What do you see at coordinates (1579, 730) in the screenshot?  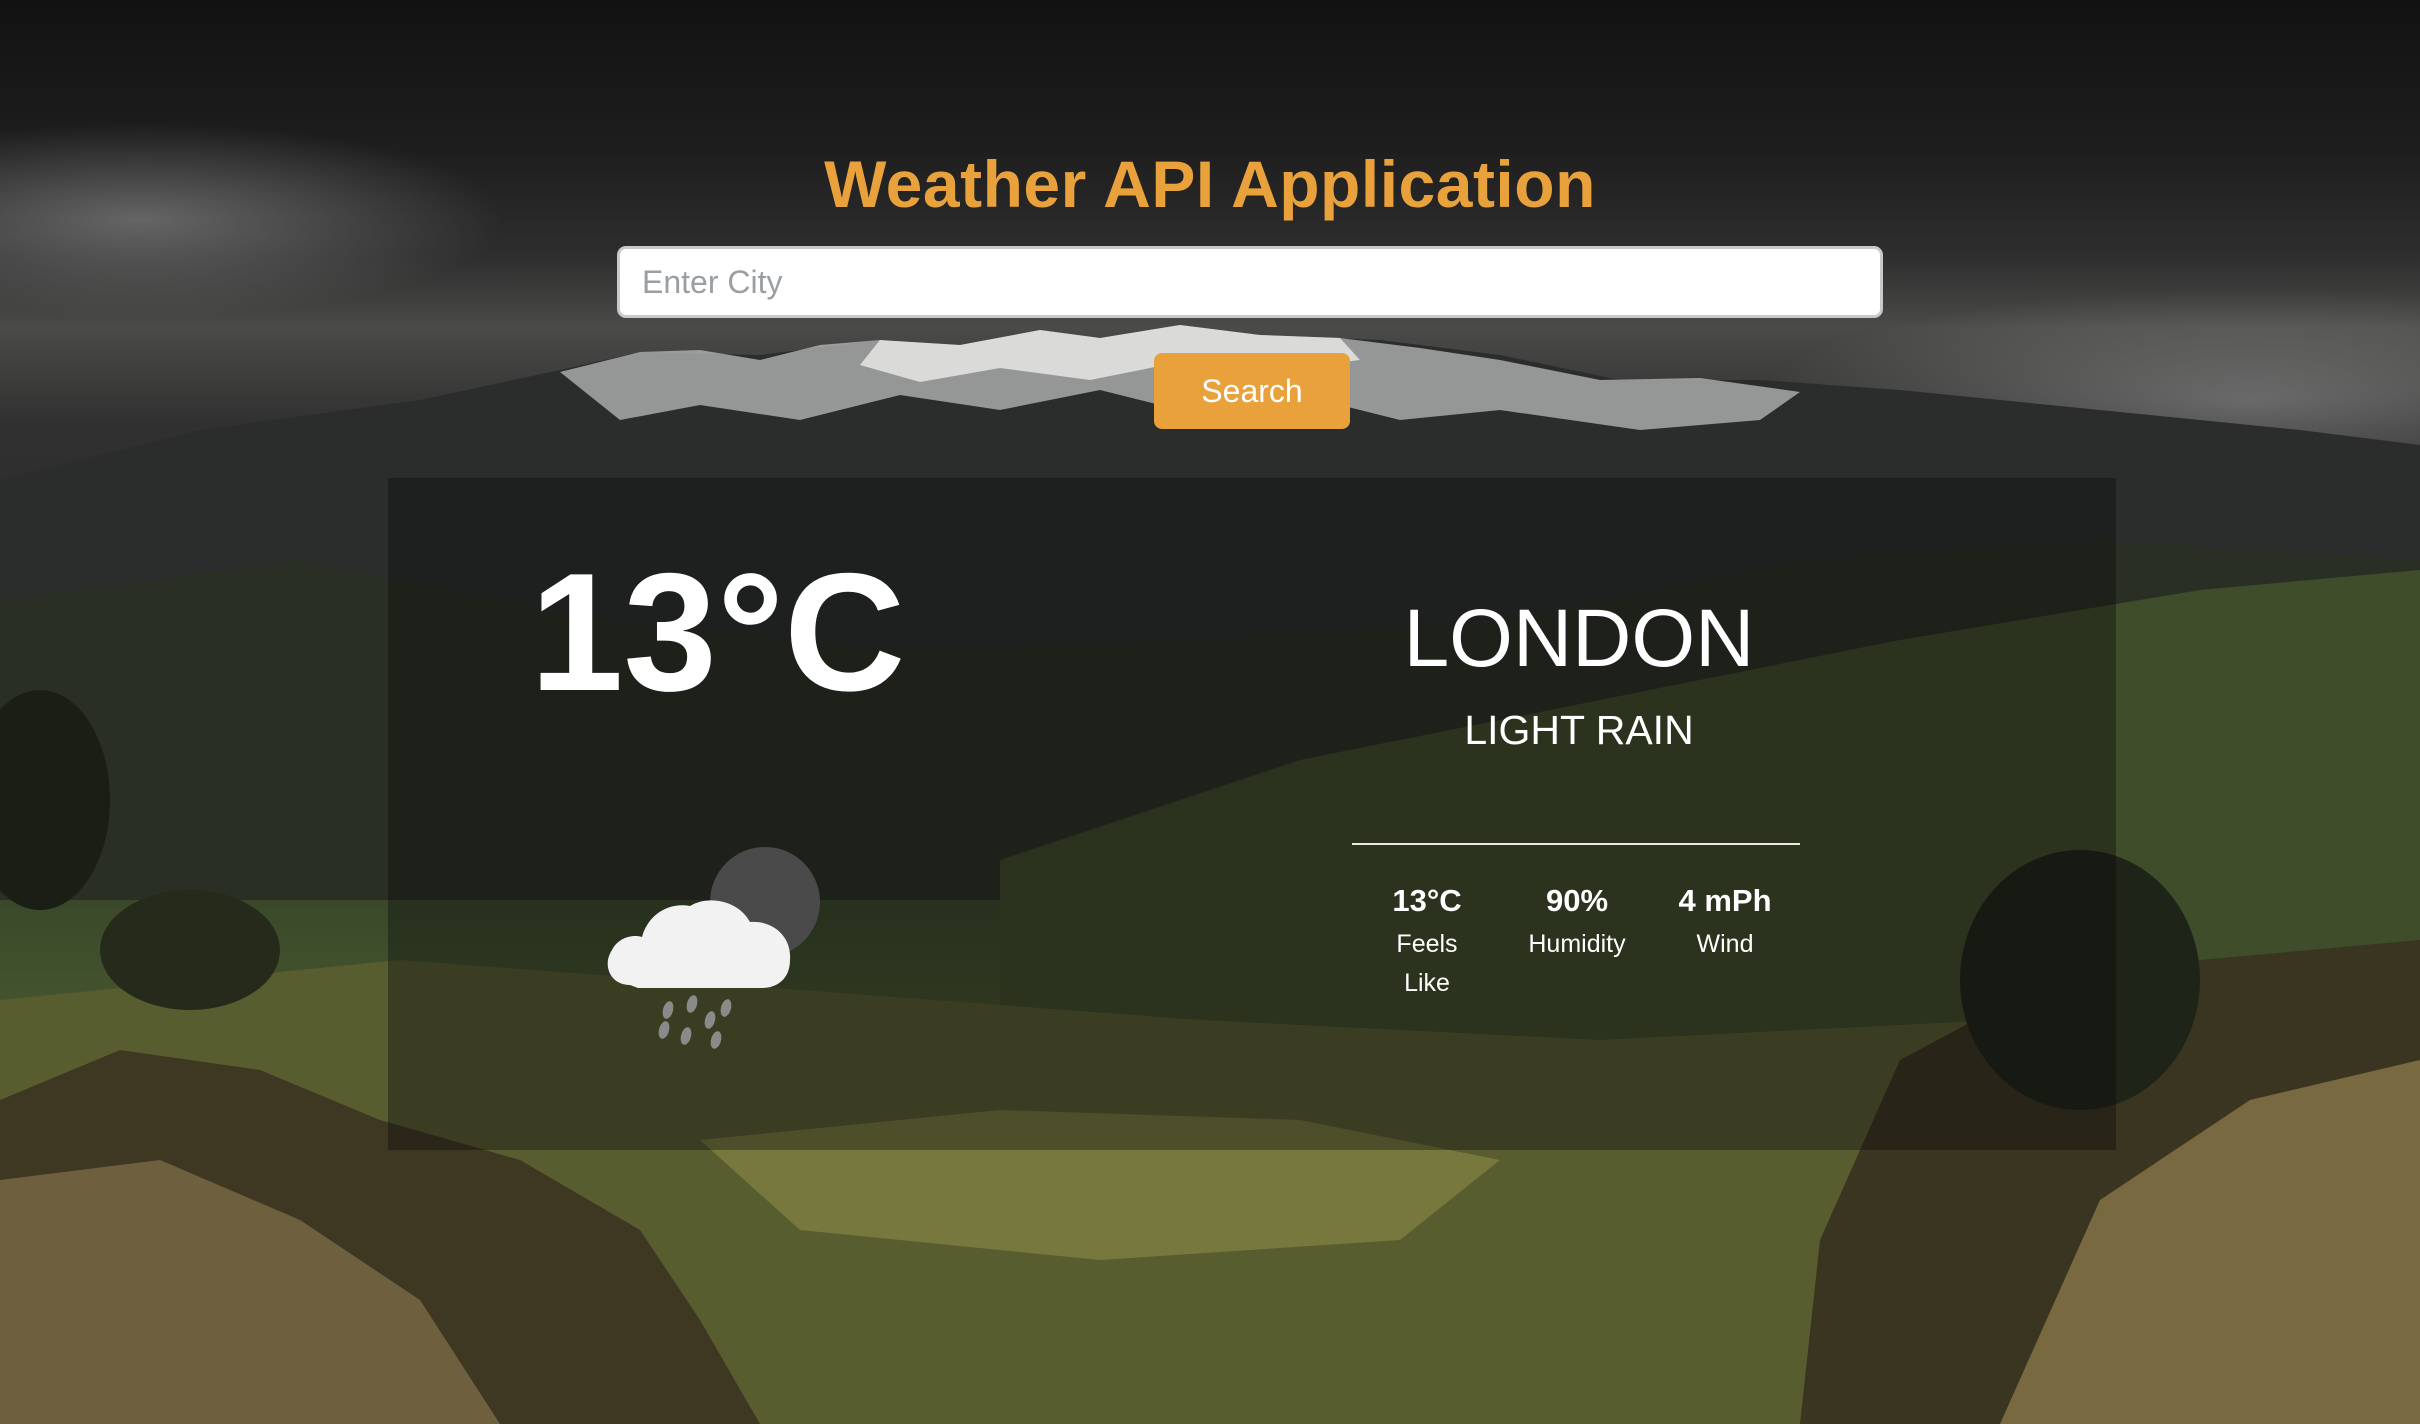 I see `weather-description: LIGHT RAIN` at bounding box center [1579, 730].